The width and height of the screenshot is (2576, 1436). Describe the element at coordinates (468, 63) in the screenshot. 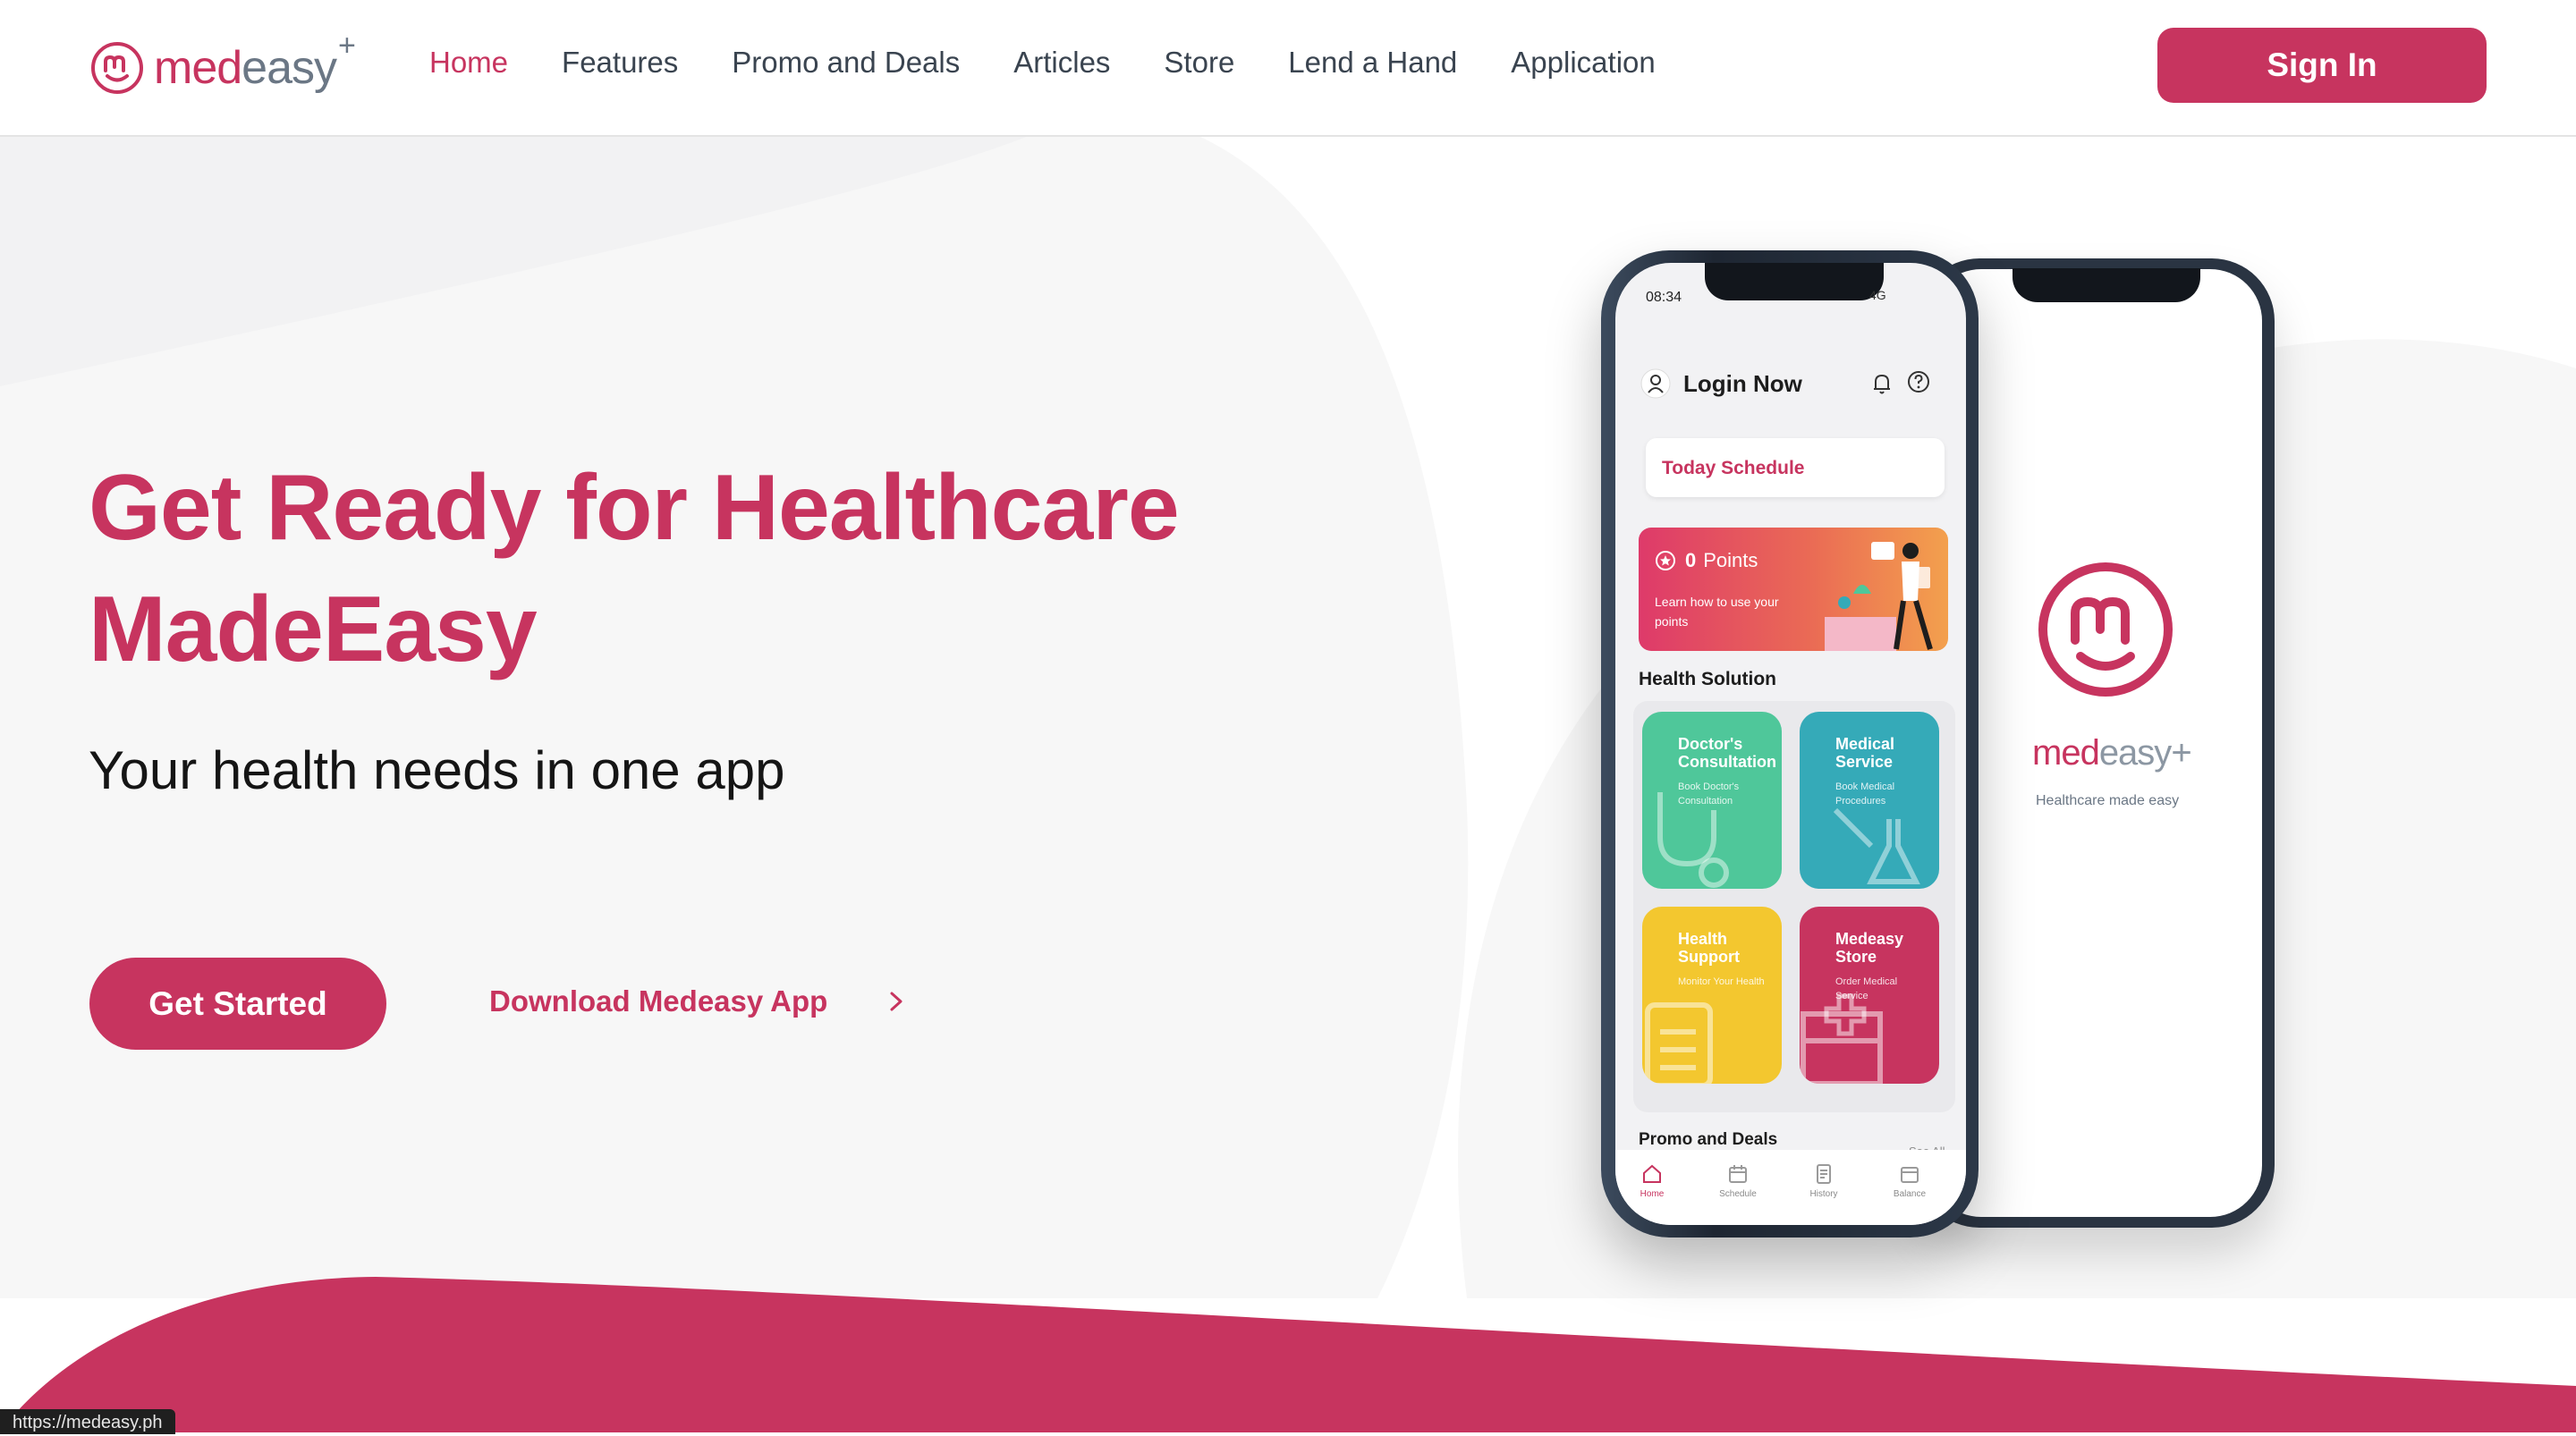

I see `nav-home: Home` at that location.